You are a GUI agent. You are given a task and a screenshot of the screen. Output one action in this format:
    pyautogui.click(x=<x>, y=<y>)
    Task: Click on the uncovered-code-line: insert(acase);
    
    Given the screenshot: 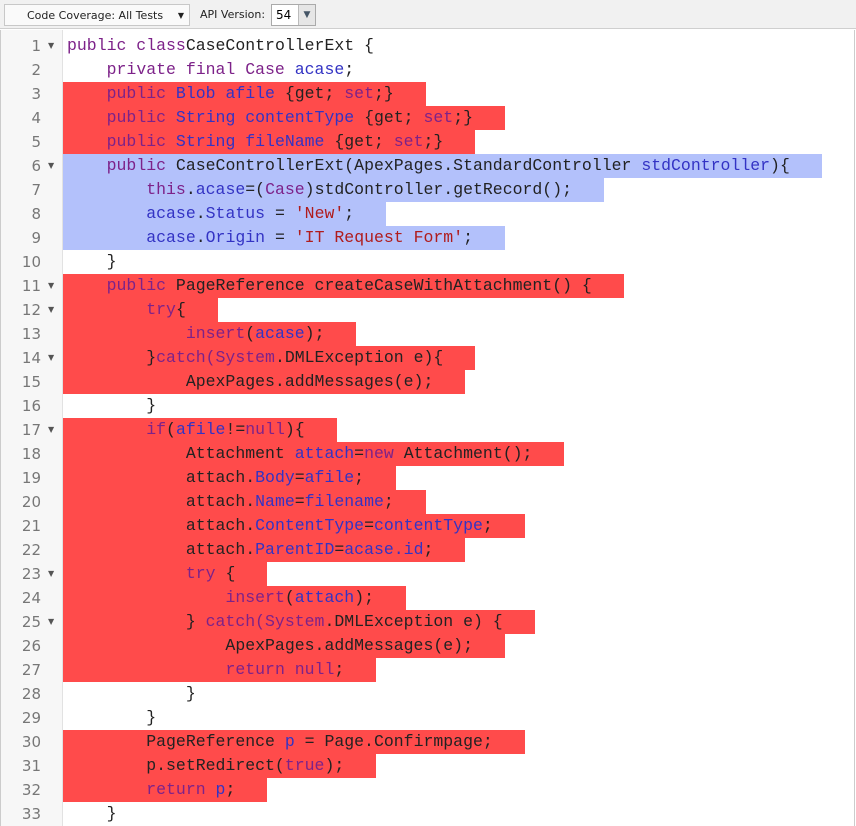 What is the action you would take?
    pyautogui.click(x=210, y=334)
    